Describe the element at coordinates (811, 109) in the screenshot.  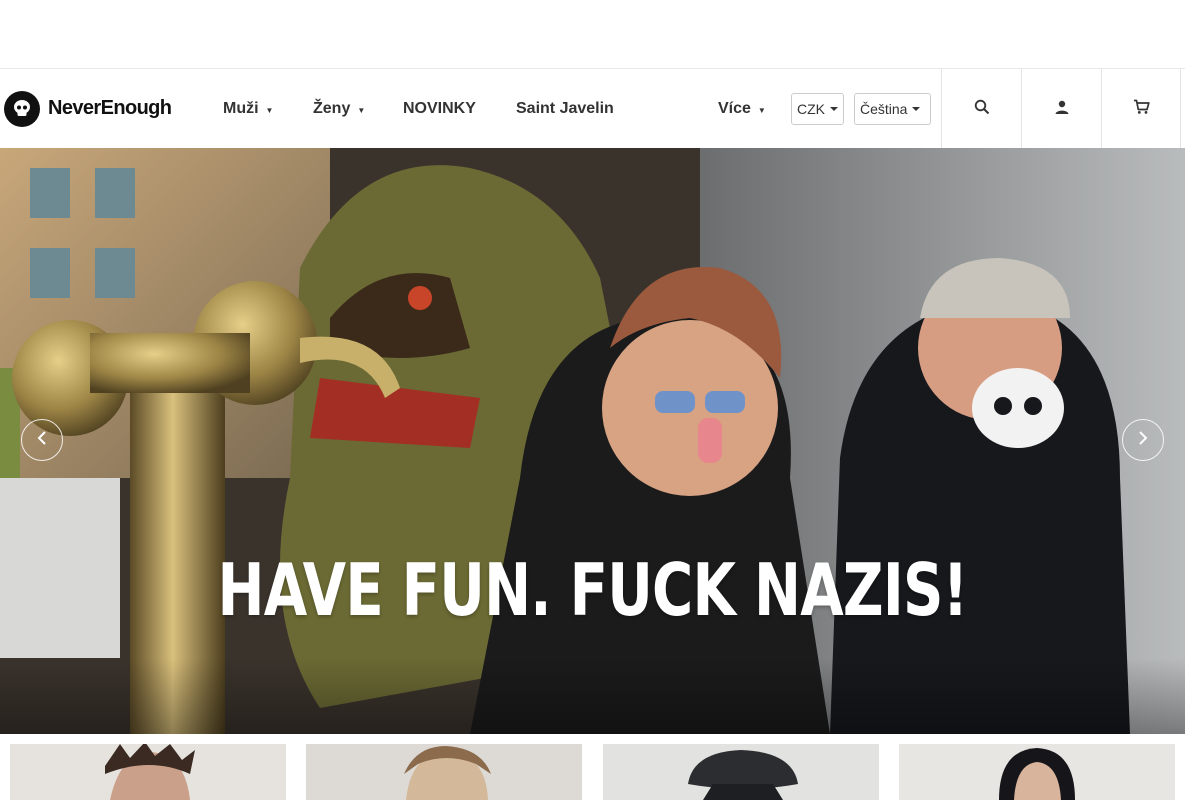
I see `currency-value: CZK` at that location.